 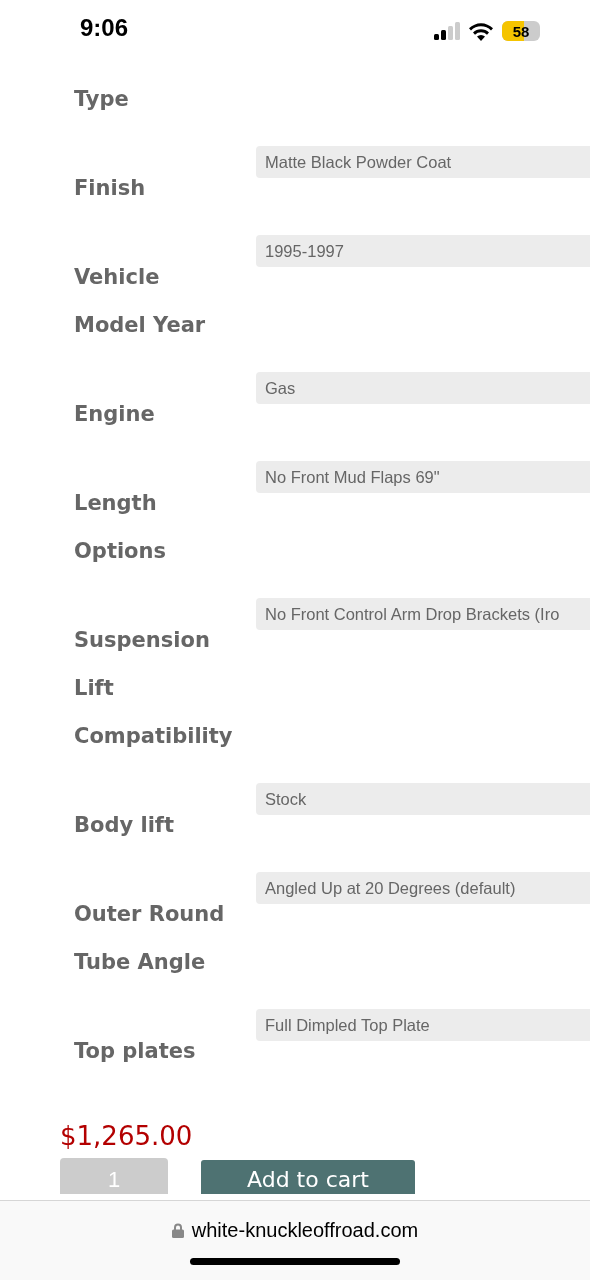 What do you see at coordinates (110, 188) in the screenshot?
I see `option-label: Finish` at bounding box center [110, 188].